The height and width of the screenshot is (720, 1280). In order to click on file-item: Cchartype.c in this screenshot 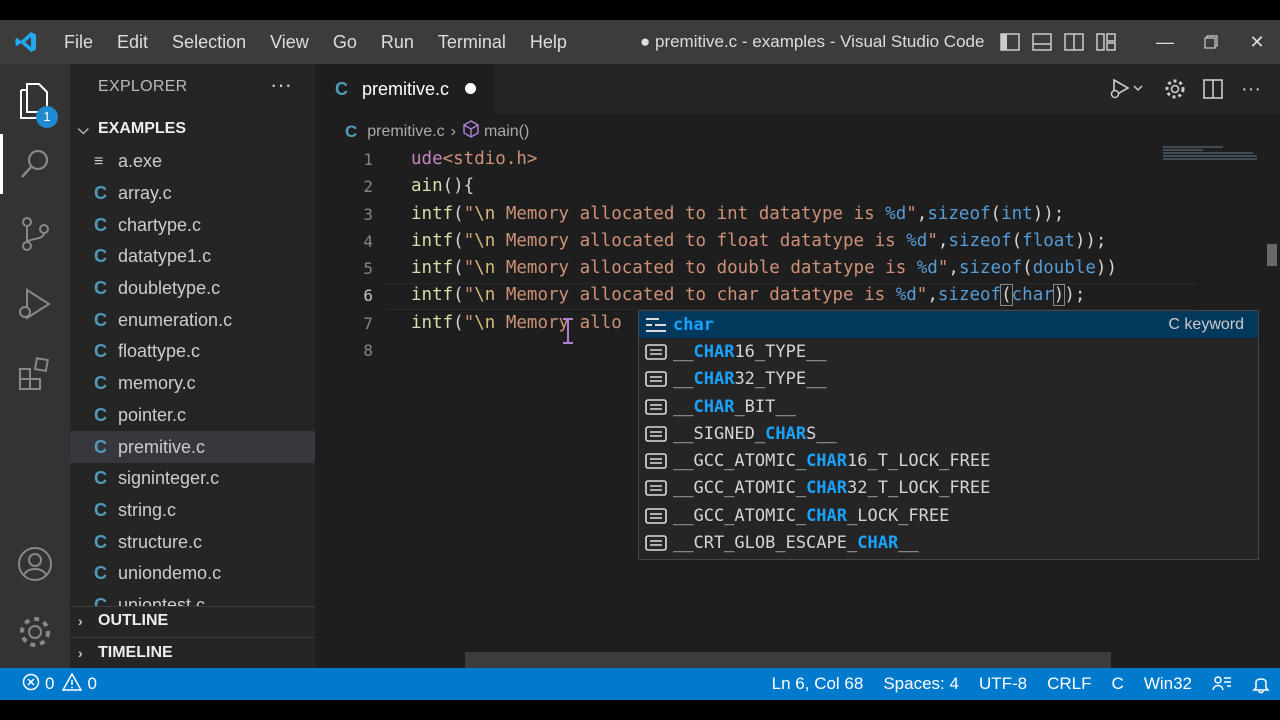, I will do `click(192, 225)`.